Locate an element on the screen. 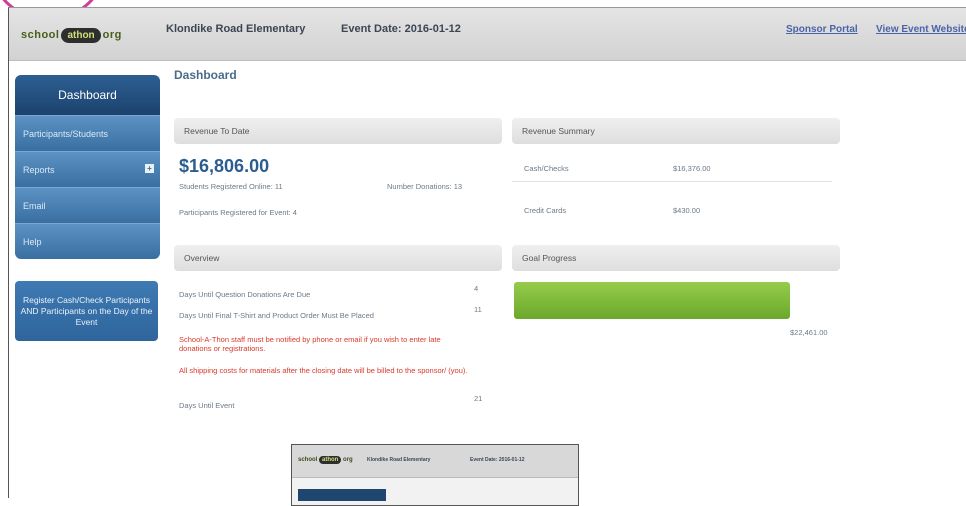  summary-row-value: $16,376.00 is located at coordinates (692, 168).